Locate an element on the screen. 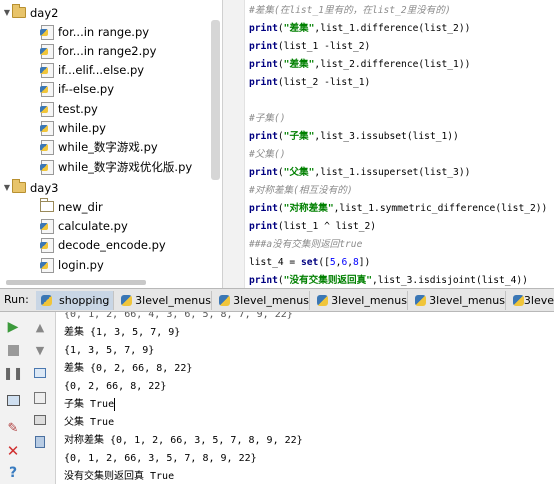 This screenshot has height=484, width=554. tree-horizontal-scrollbar is located at coordinates (76, 282).